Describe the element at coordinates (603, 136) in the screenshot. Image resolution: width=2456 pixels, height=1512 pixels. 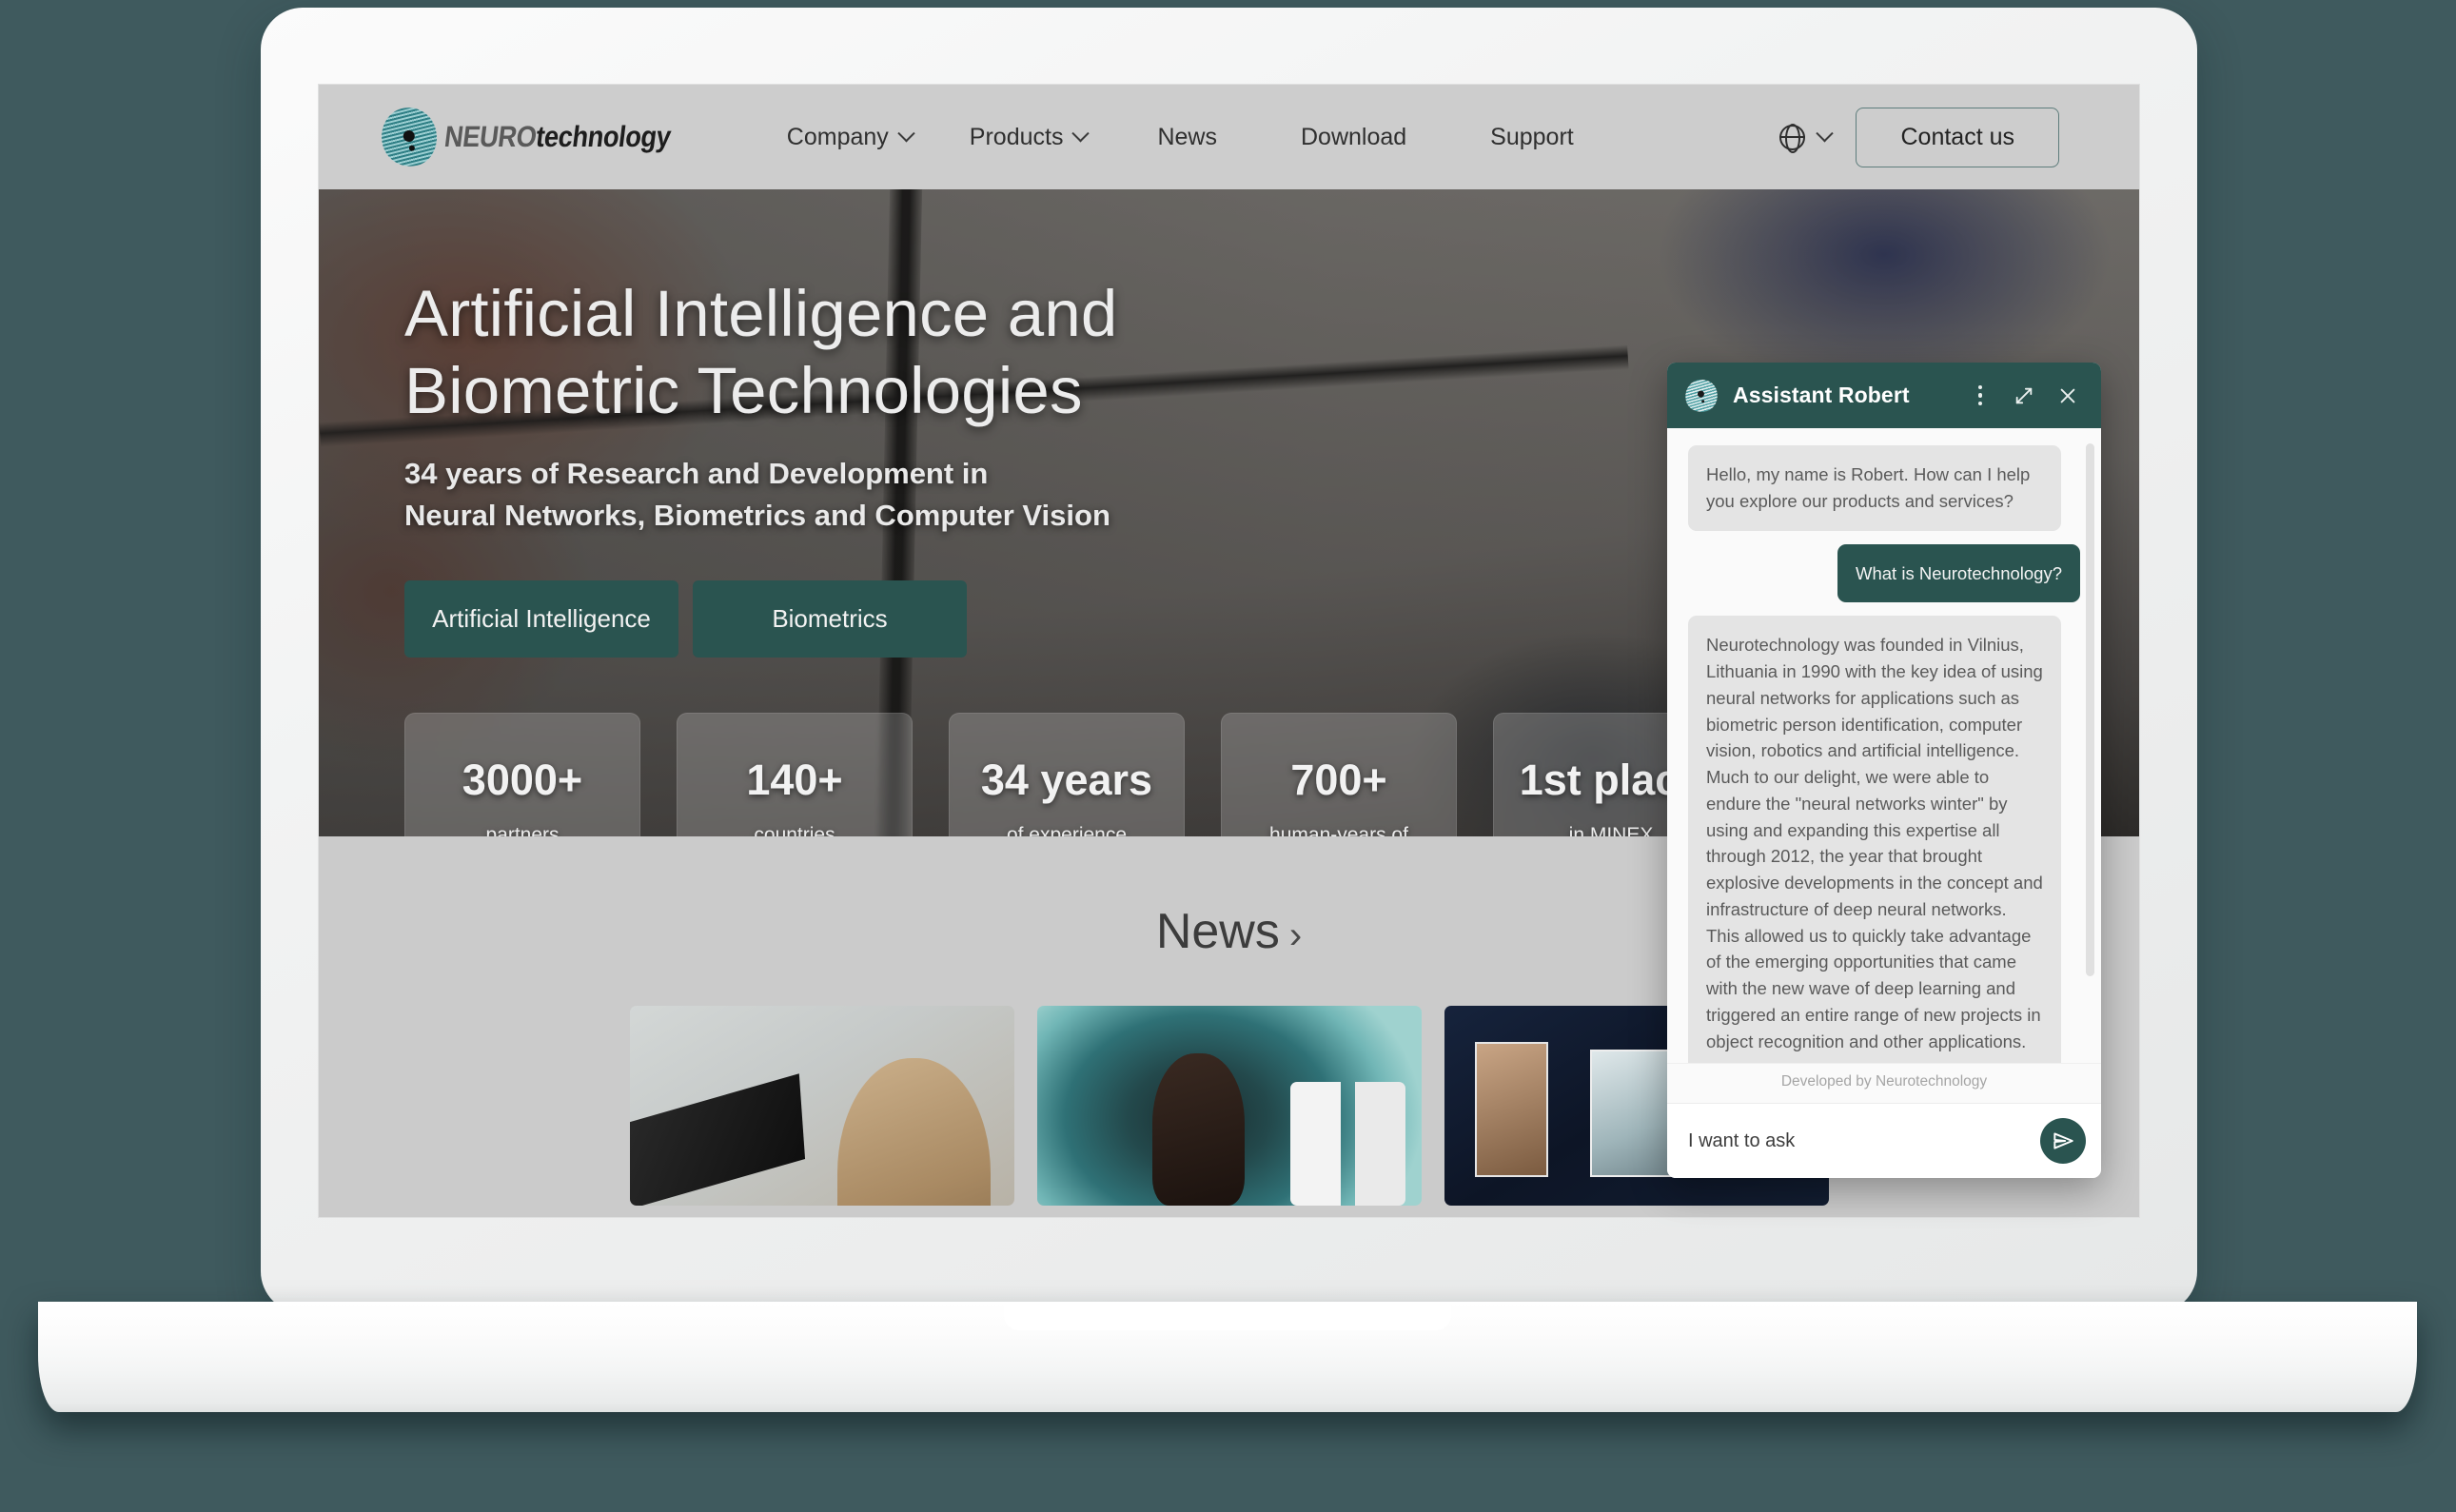
I see `brand-wordmark-technology: technology` at that location.